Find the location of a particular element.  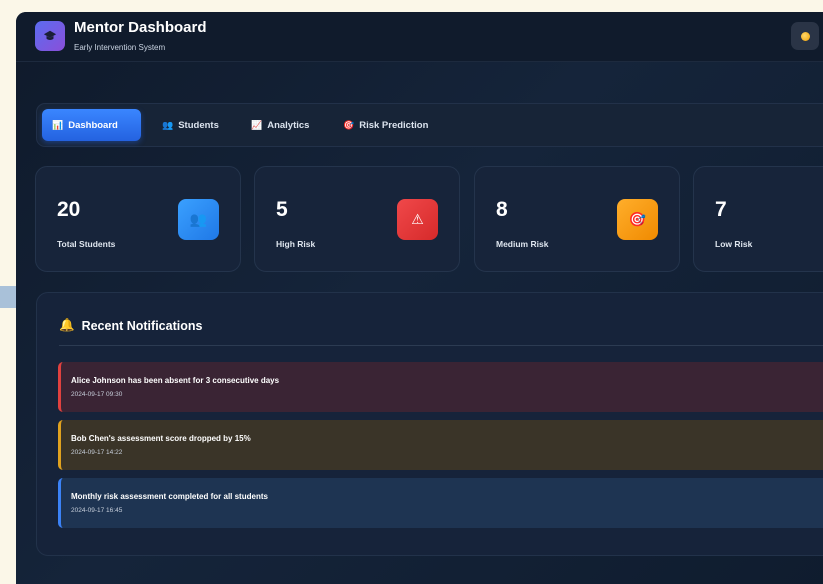

stat-card-low-risk: 7 Low Risk is located at coordinates (758, 219).